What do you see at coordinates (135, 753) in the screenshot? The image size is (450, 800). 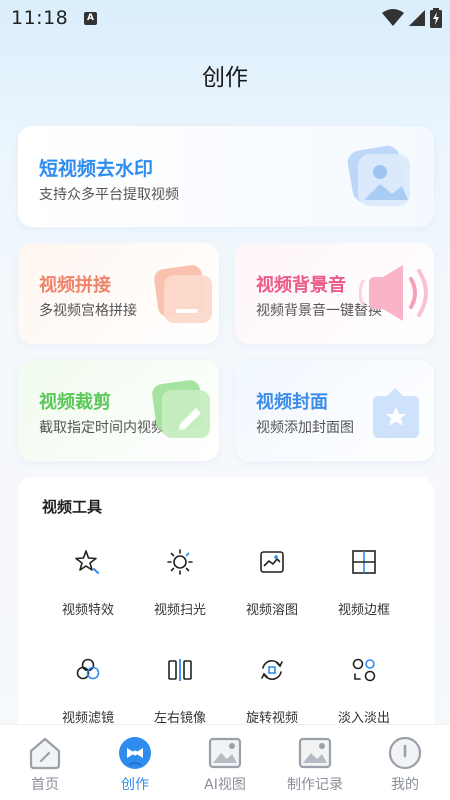 I see `create-bowtie-icon` at bounding box center [135, 753].